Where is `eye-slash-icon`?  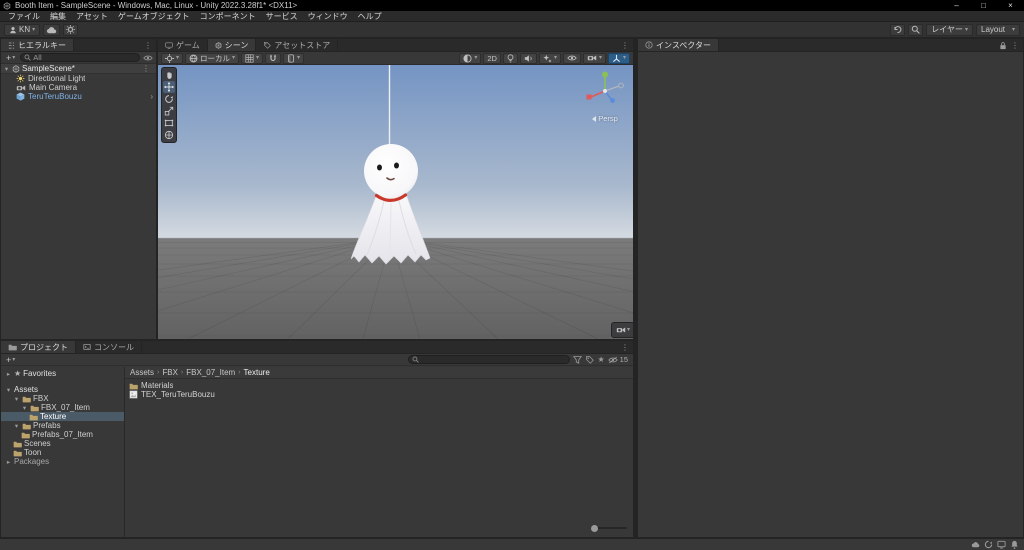 eye-slash-icon is located at coordinates (612, 359).